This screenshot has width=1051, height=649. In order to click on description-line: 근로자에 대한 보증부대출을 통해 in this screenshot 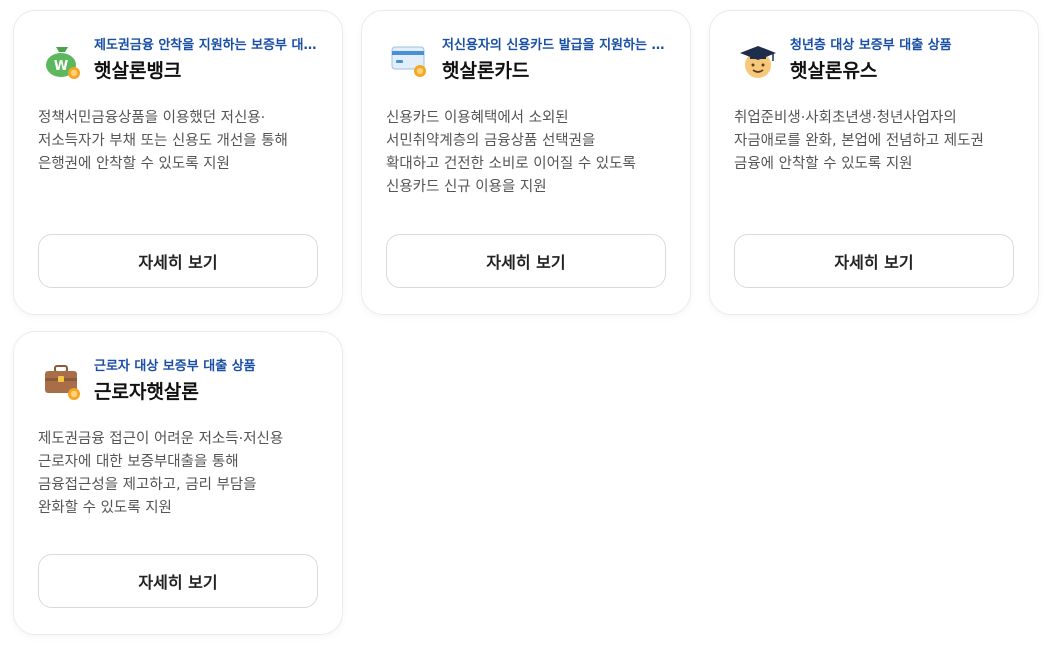, I will do `click(138, 462)`.